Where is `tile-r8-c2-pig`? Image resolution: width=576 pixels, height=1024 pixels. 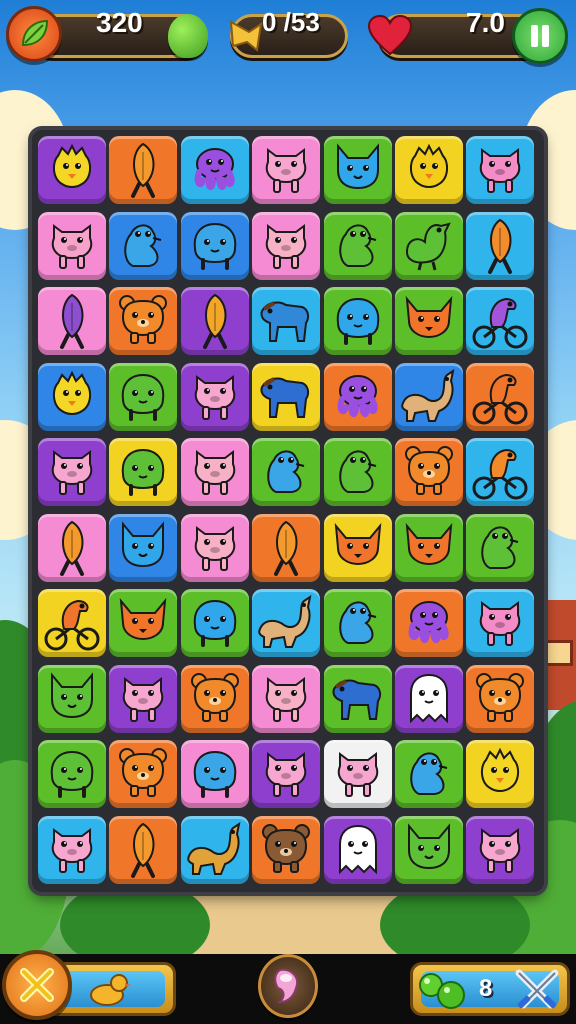 tile-r8-c2-pig is located at coordinates (143, 698).